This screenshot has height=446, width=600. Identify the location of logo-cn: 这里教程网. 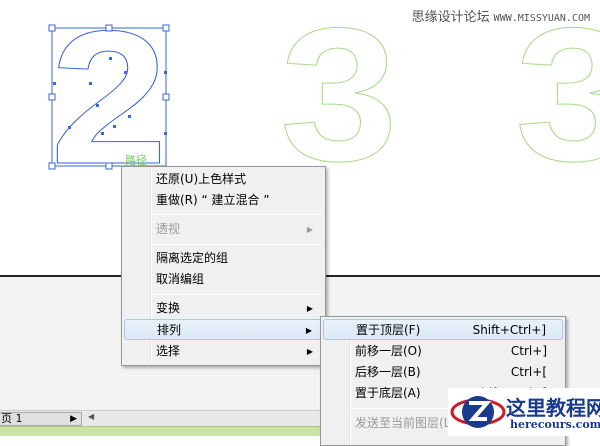
(553, 408).